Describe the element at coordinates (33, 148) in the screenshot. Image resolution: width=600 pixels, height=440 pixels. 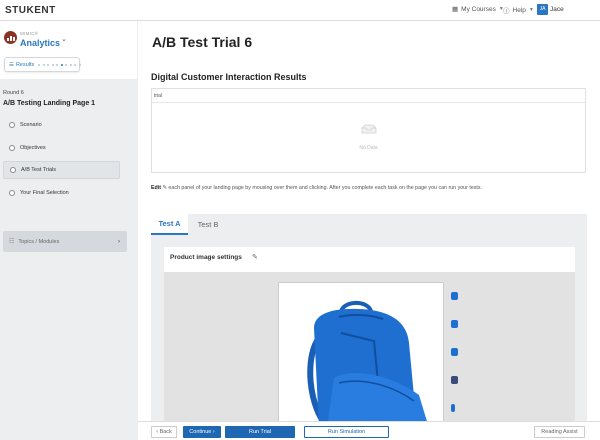
I see `sidebar-item-label: Objectives` at that location.